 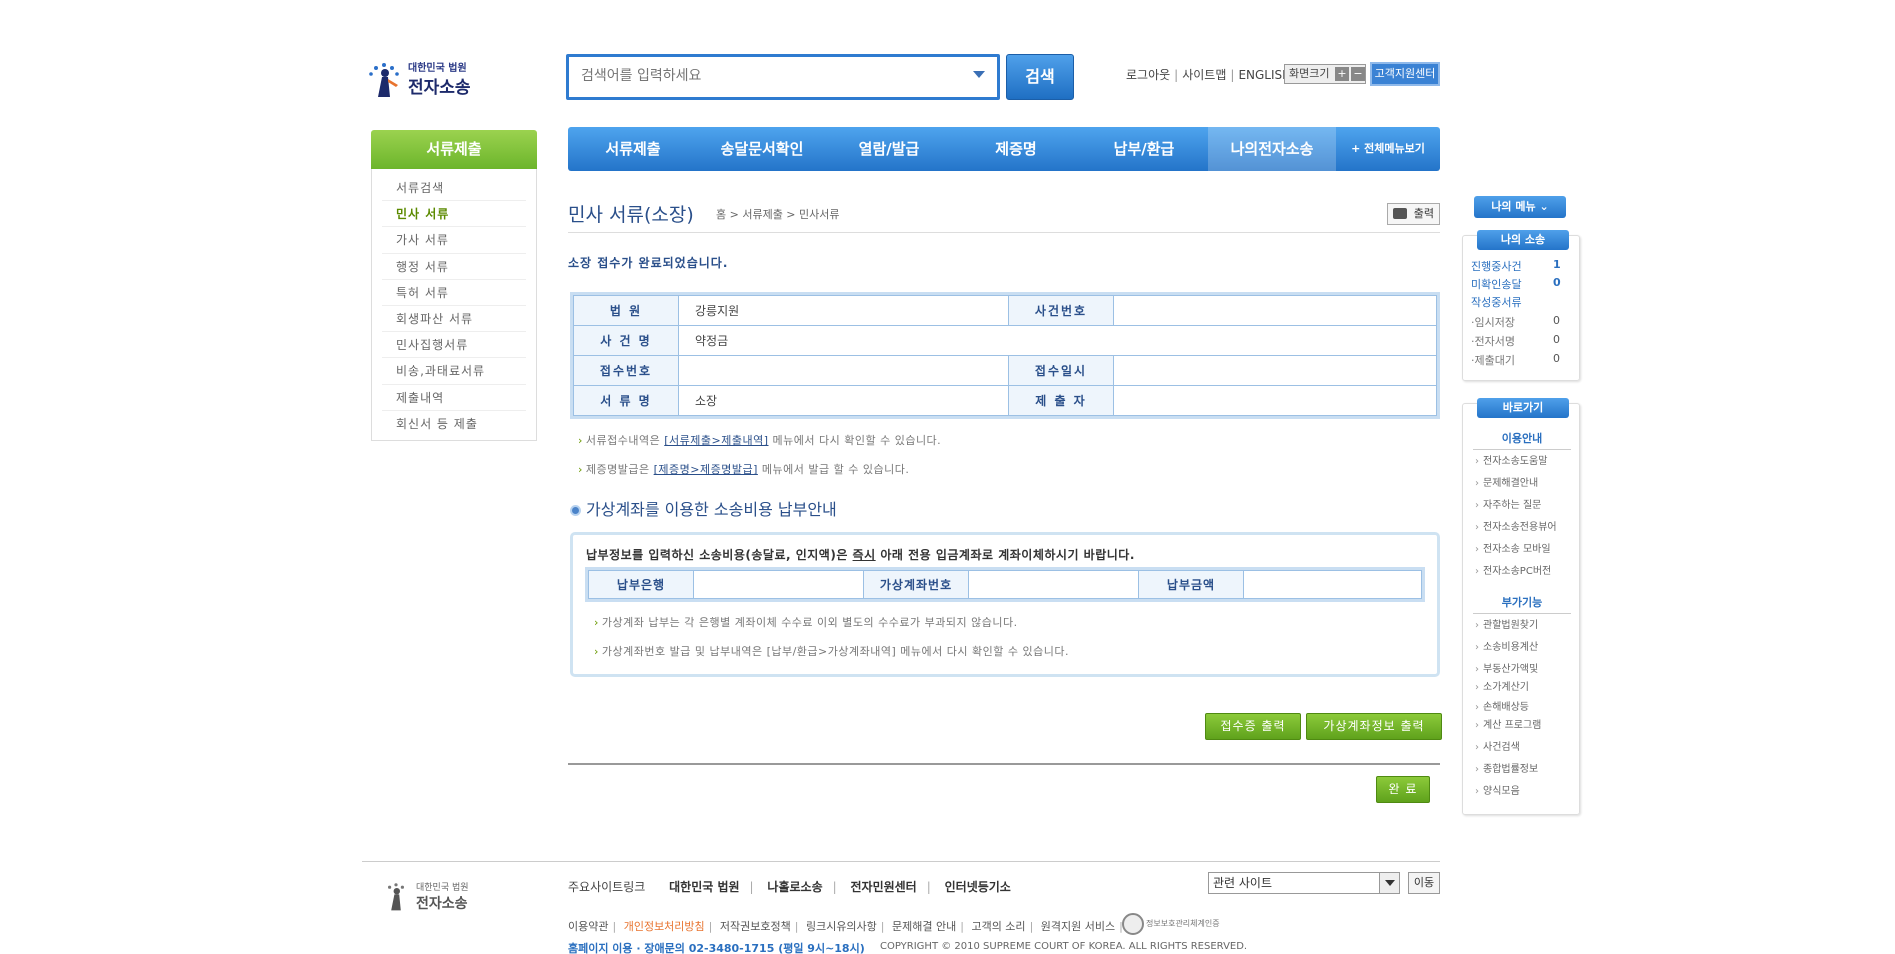 What do you see at coordinates (1523, 240) in the screenshot?
I see `my-lawsuit-title: 나의 소송` at bounding box center [1523, 240].